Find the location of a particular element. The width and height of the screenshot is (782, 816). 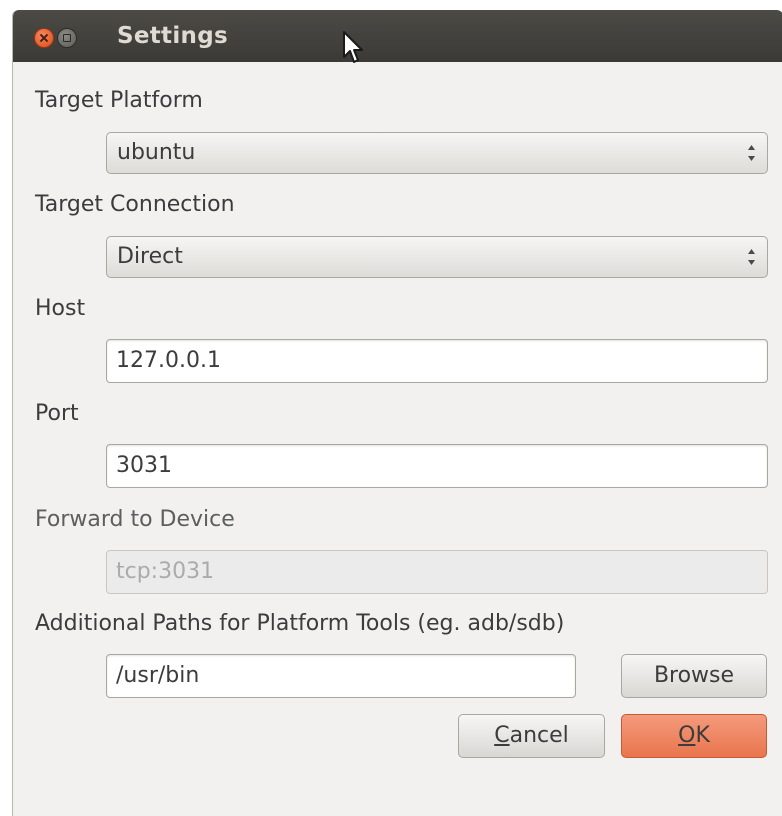

ok-label: K is located at coordinates (702, 735).